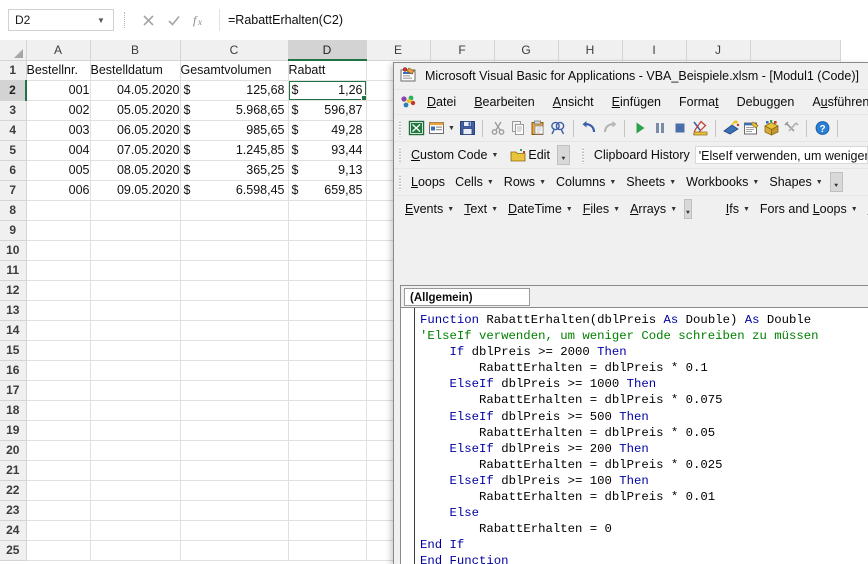  Describe the element at coordinates (58, 510) in the screenshot. I see `cell-A23` at that location.